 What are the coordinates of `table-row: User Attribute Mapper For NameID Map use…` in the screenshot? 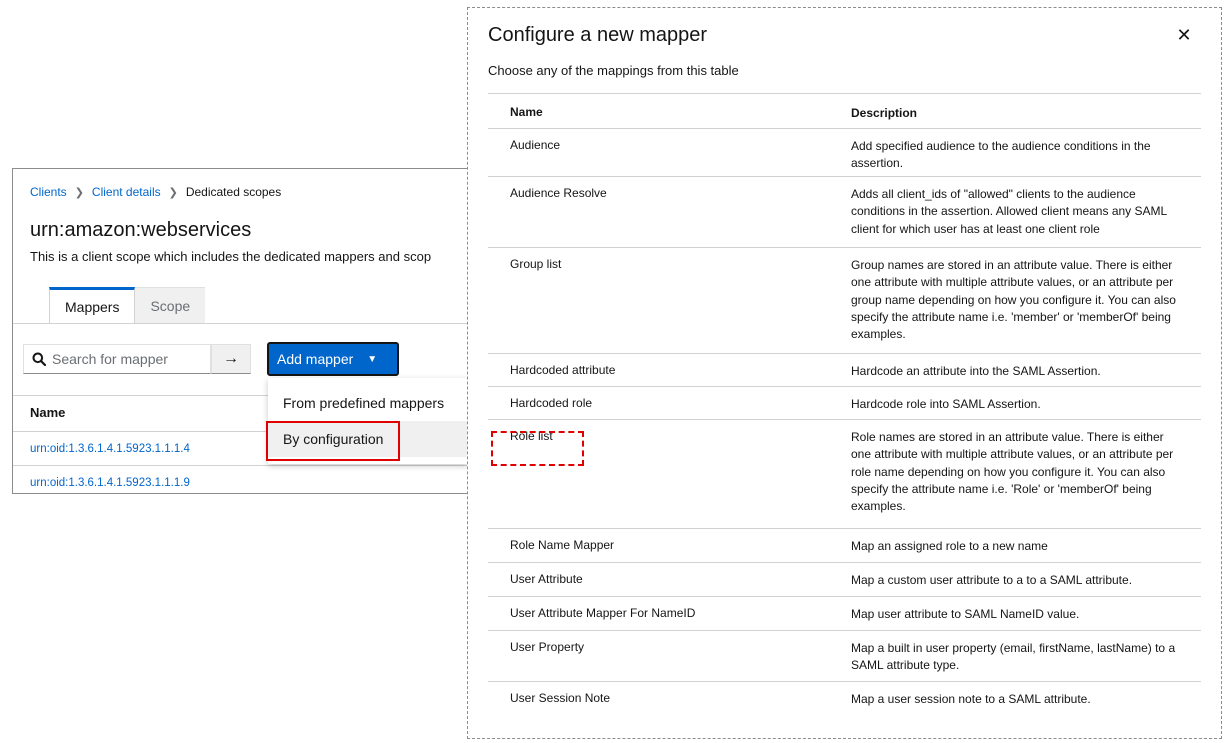 It's located at (844, 613).